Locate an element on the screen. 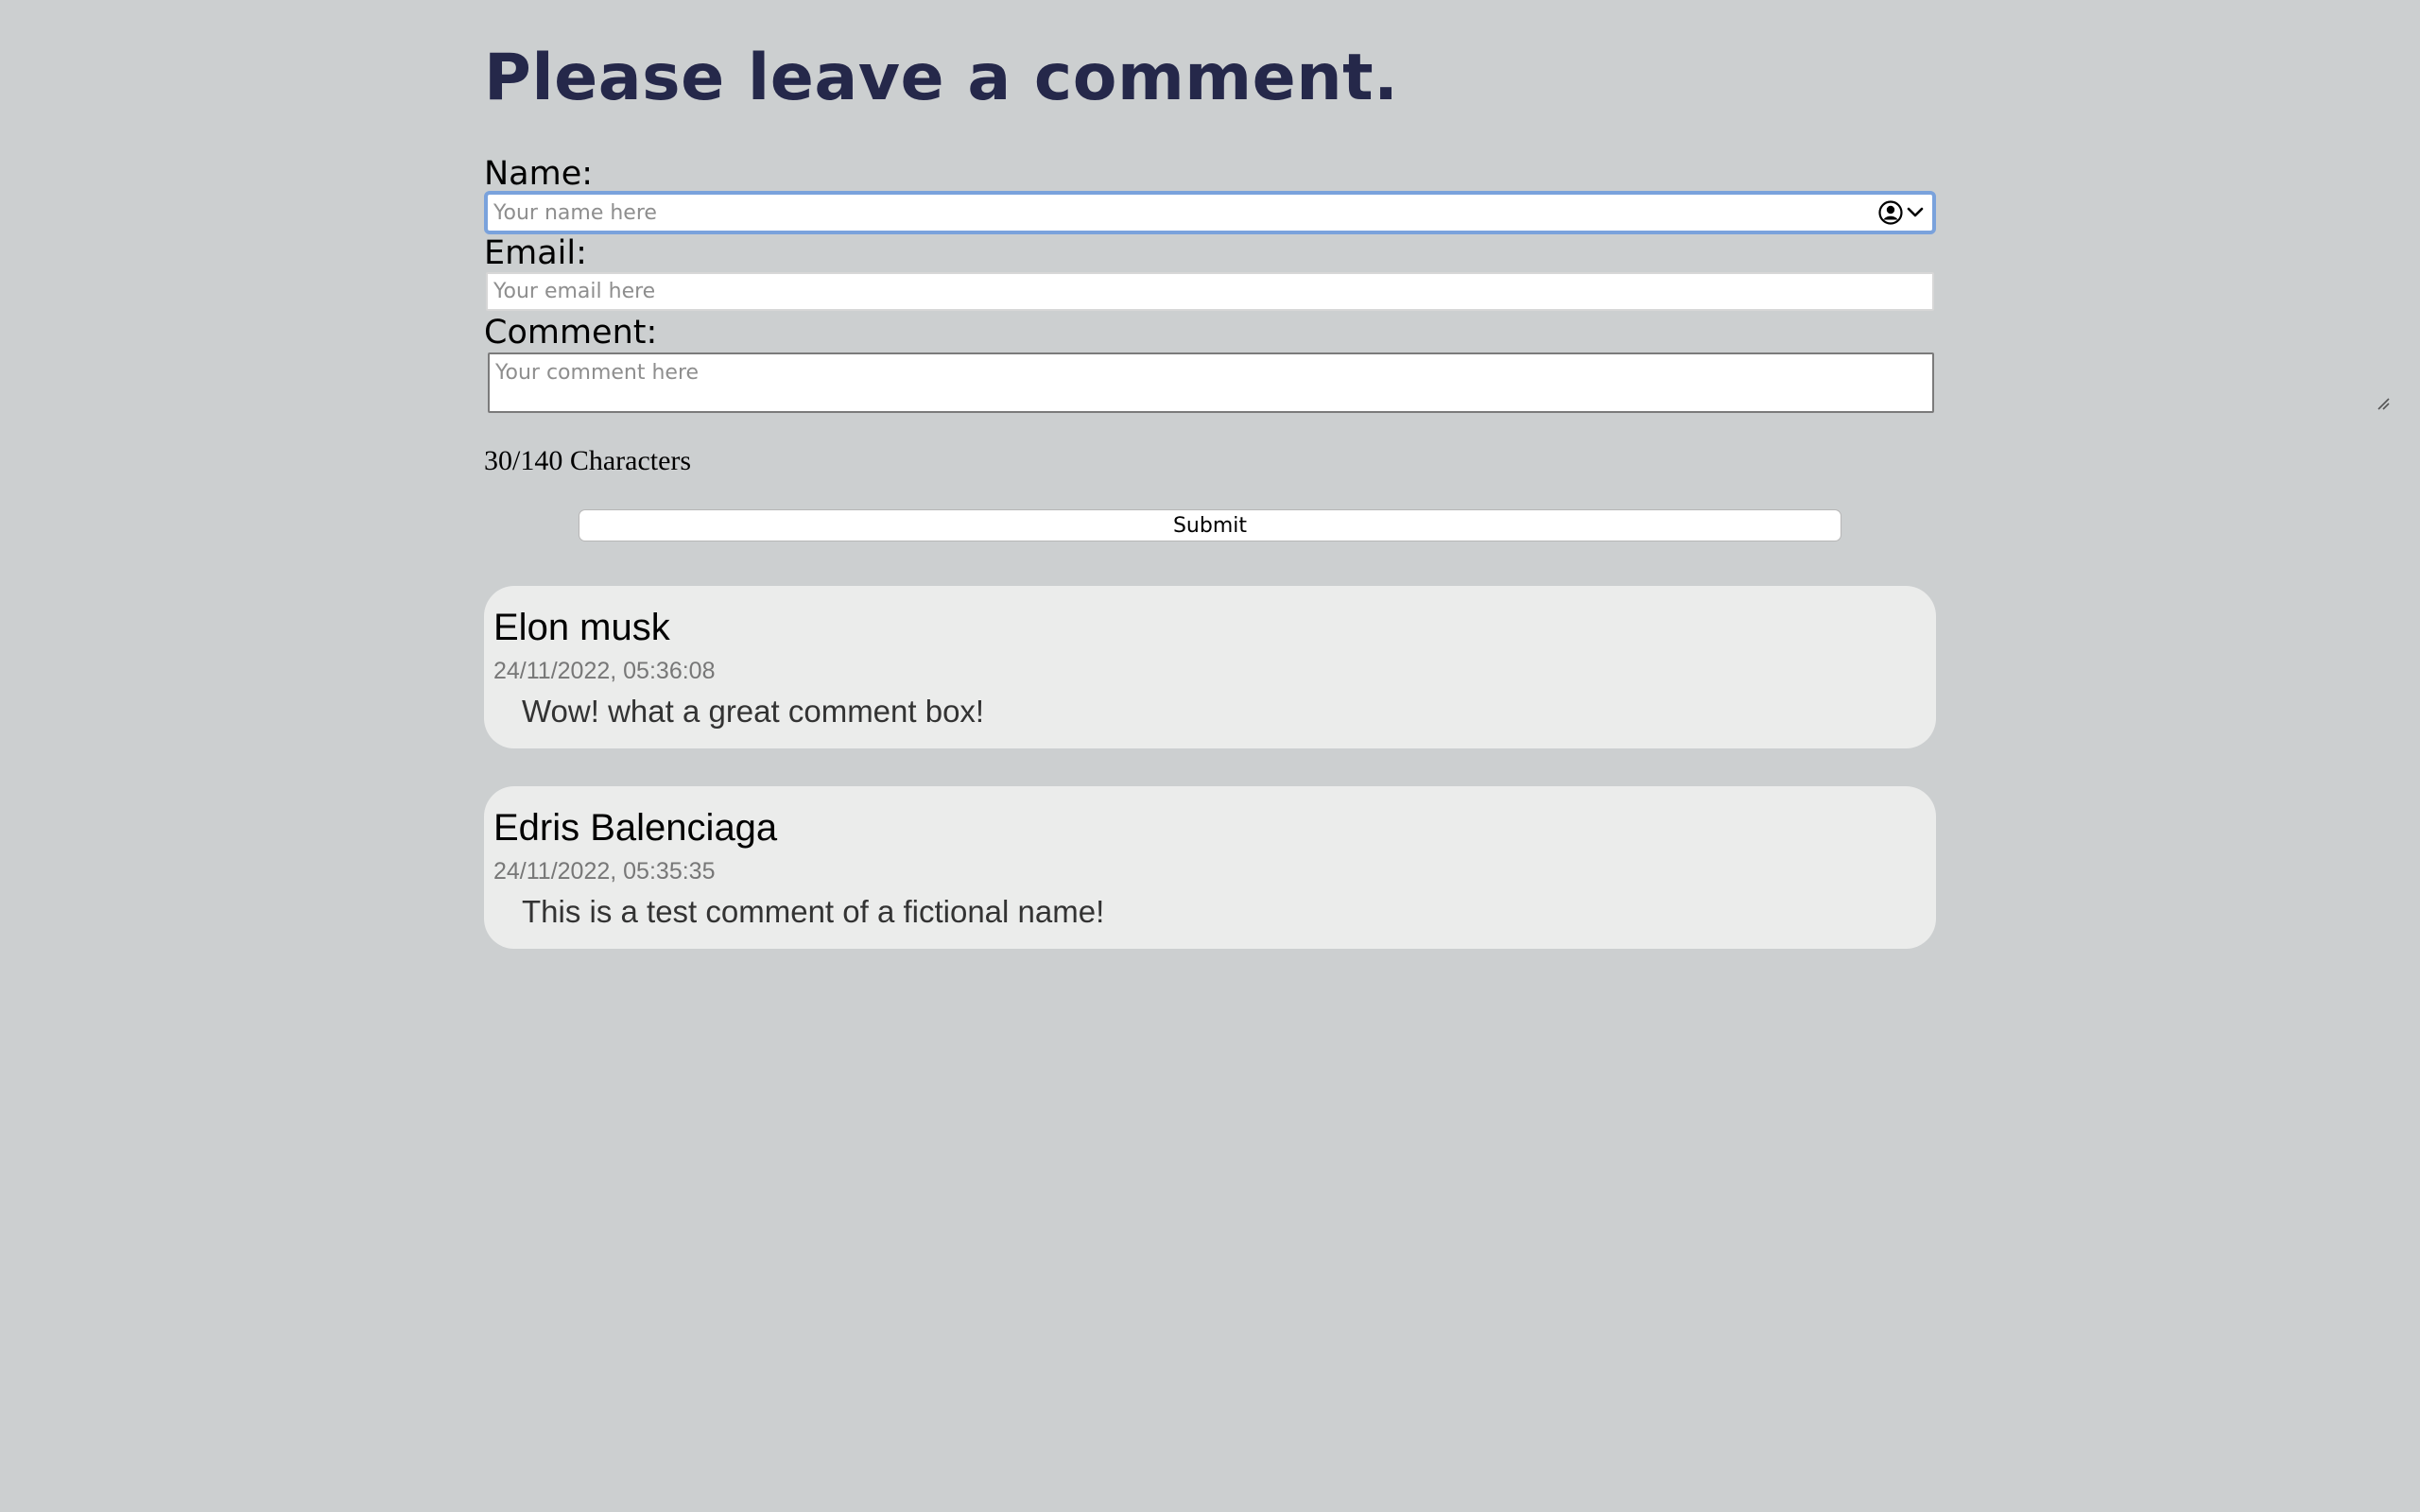 This screenshot has width=2420, height=1512. character-counter: 30/140 Characters is located at coordinates (588, 460).